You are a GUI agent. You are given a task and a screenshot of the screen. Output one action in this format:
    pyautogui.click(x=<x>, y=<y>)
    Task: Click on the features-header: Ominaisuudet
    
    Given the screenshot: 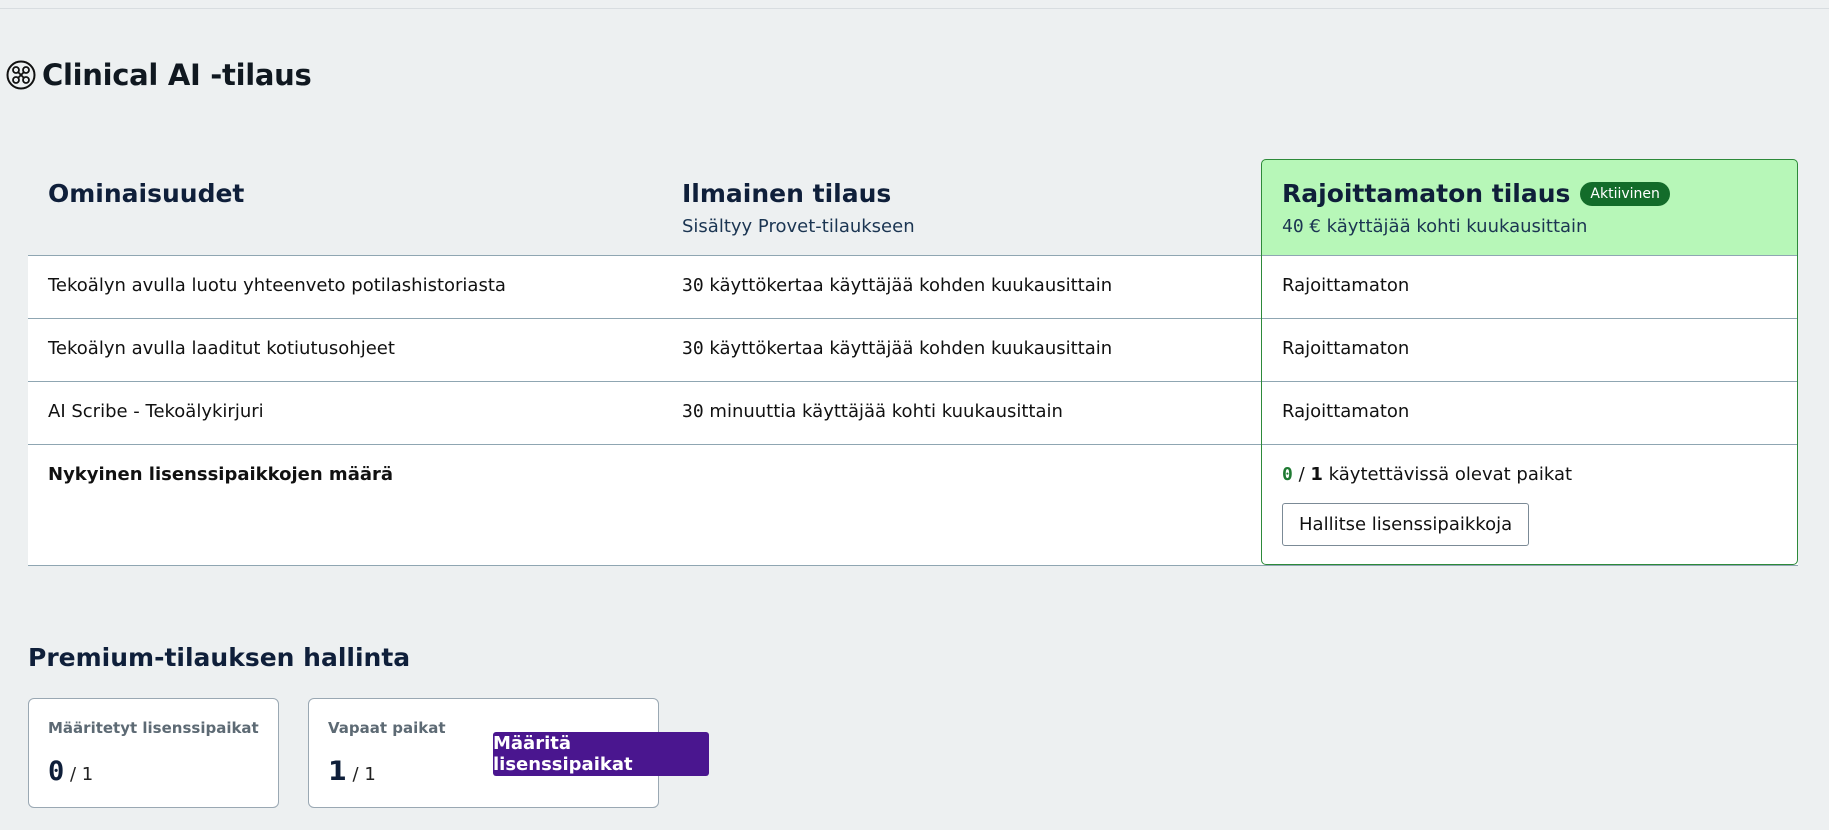 What is the action you would take?
    pyautogui.click(x=146, y=193)
    